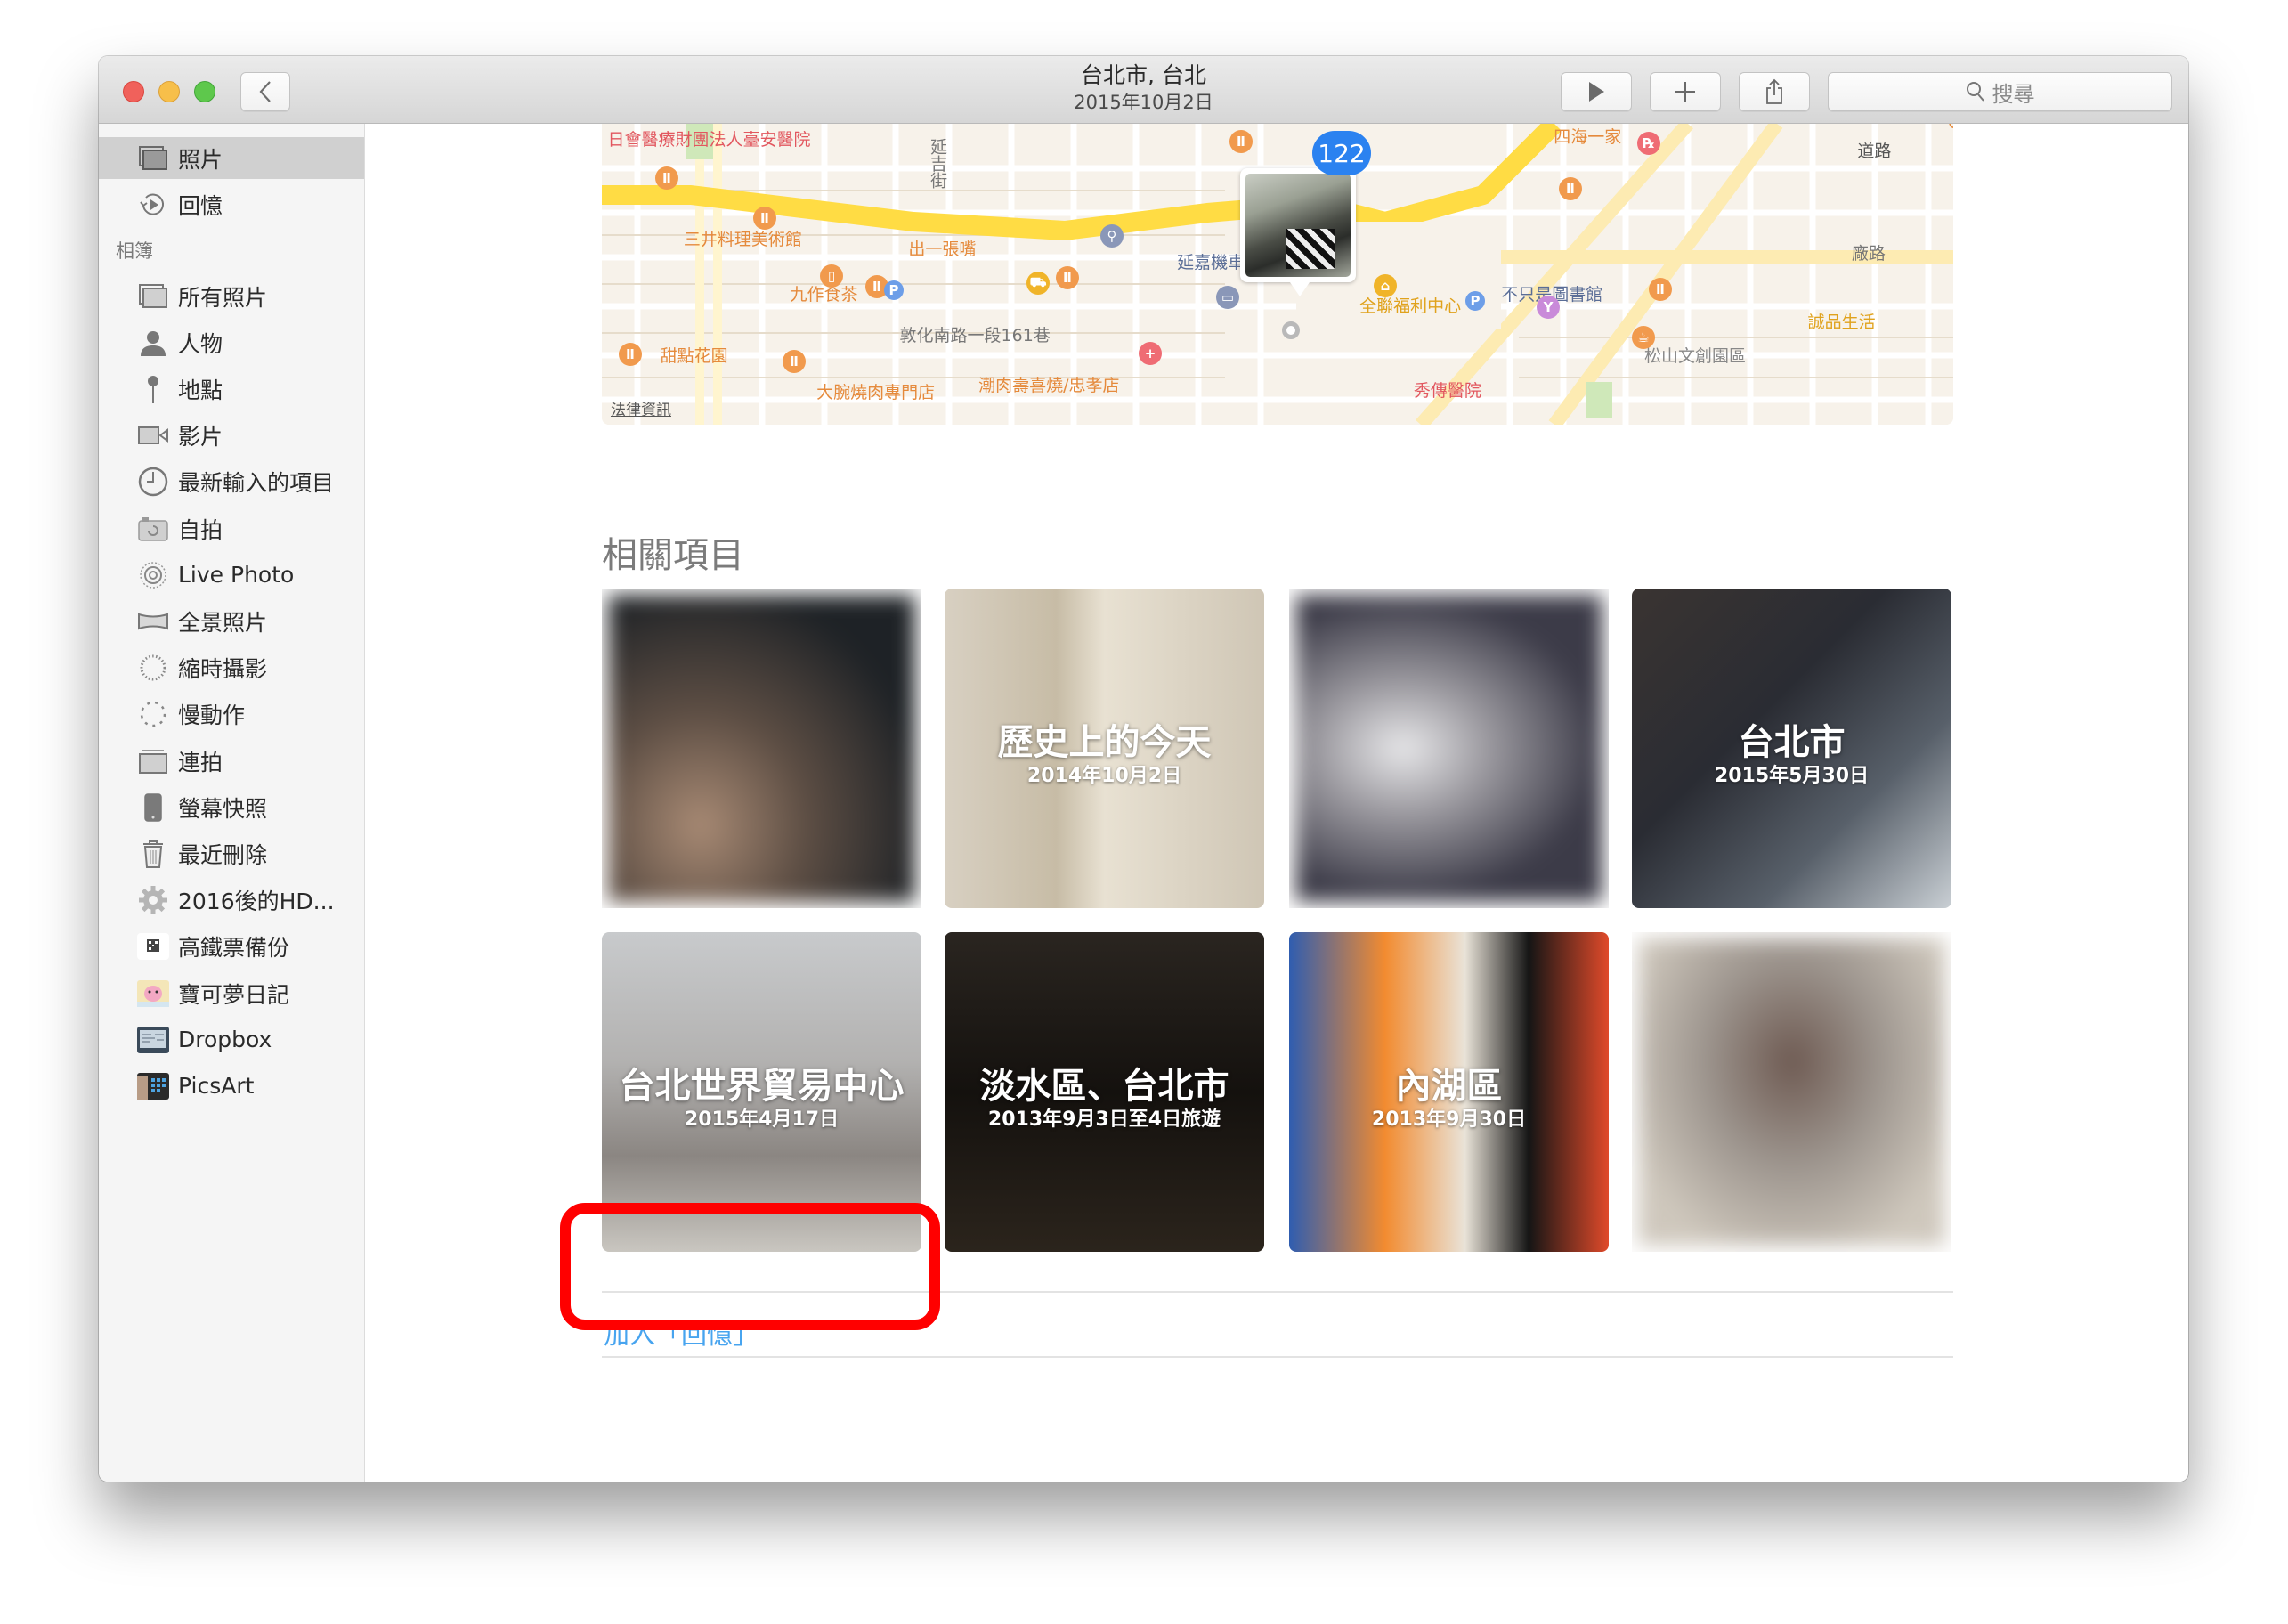 This screenshot has height=1624, width=2288. What do you see at coordinates (1792, 742) in the screenshot?
I see `tile-title: 台北市` at bounding box center [1792, 742].